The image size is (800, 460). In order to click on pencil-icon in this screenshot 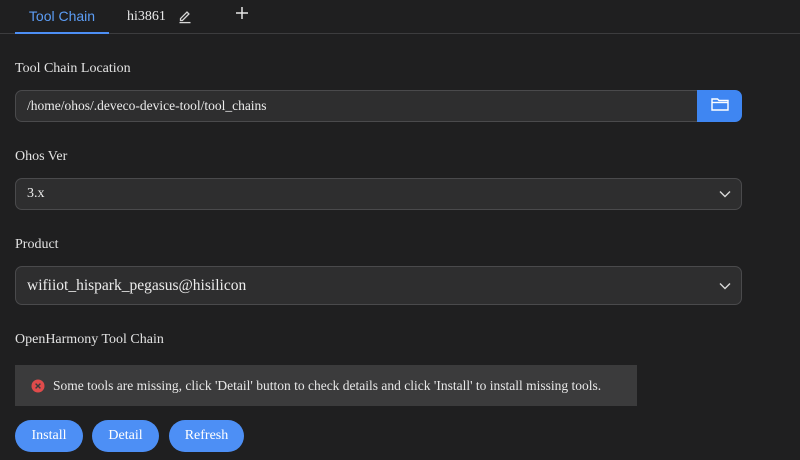, I will do `click(185, 17)`.